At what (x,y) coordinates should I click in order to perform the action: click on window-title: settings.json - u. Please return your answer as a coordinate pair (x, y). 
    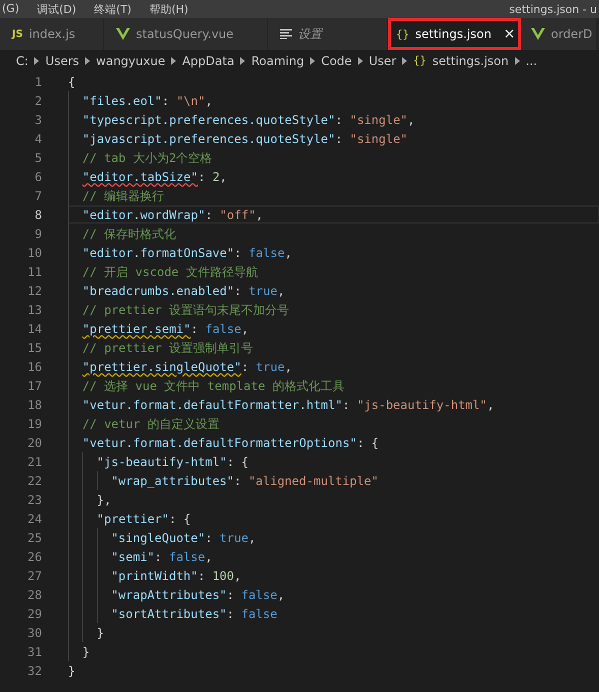
    Looking at the image, I should click on (553, 9).